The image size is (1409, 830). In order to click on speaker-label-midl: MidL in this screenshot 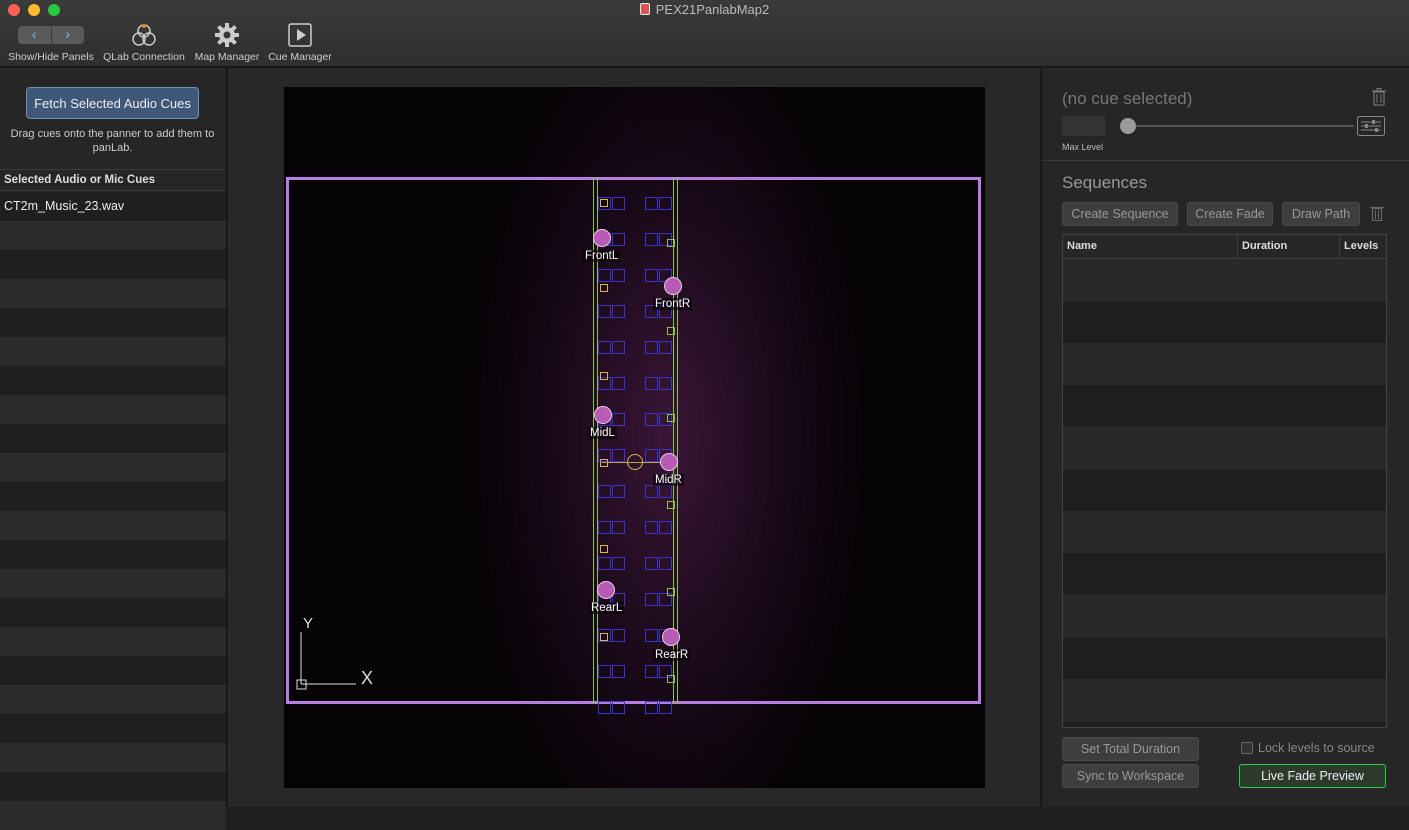, I will do `click(602, 433)`.